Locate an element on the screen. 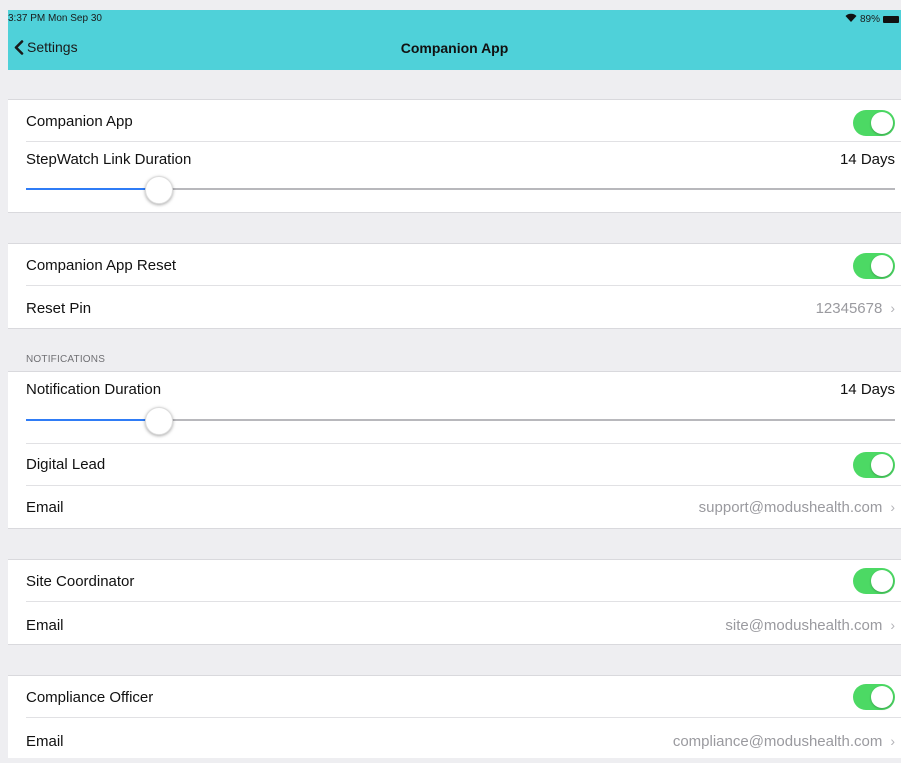  notifications-section-header: NOTIFICATIONS is located at coordinates (66, 359).